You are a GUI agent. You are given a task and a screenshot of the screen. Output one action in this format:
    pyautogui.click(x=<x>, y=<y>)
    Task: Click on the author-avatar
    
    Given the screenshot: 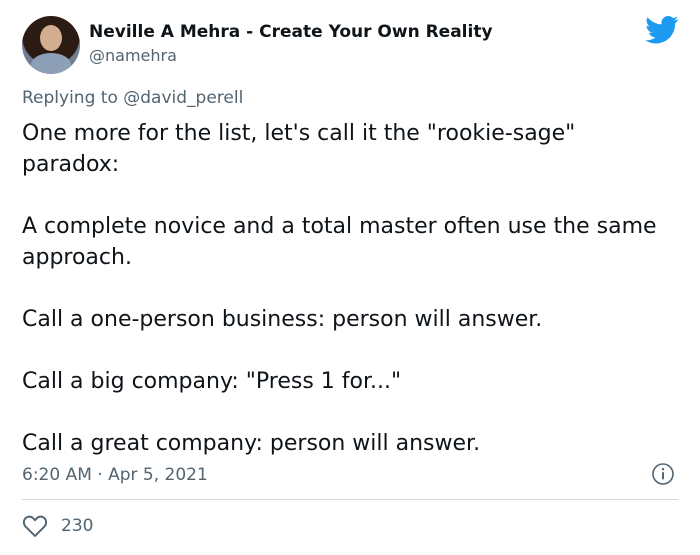 What is the action you would take?
    pyautogui.click(x=51, y=45)
    